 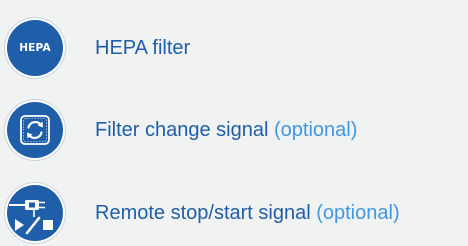 I want to click on feature-label-text: HEPA filter, so click(x=143, y=47).